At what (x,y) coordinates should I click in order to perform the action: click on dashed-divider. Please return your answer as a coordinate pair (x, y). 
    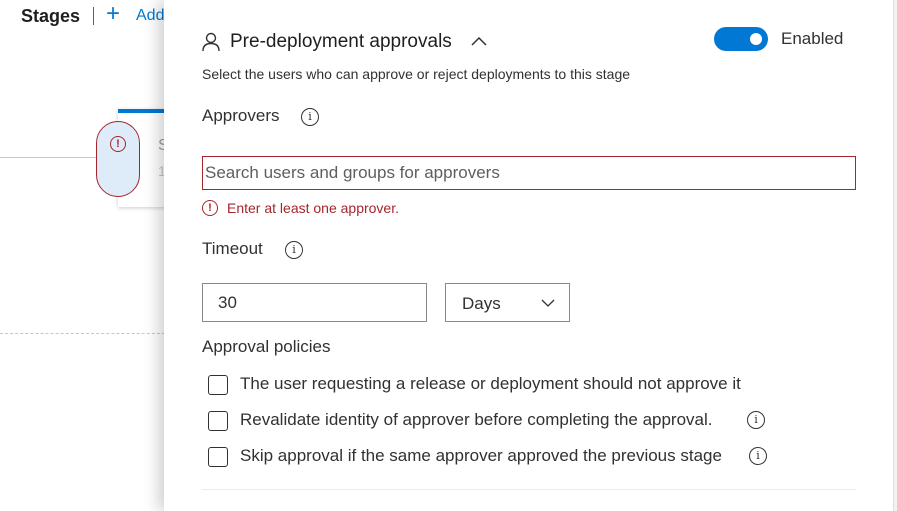
    Looking at the image, I should click on (85, 333).